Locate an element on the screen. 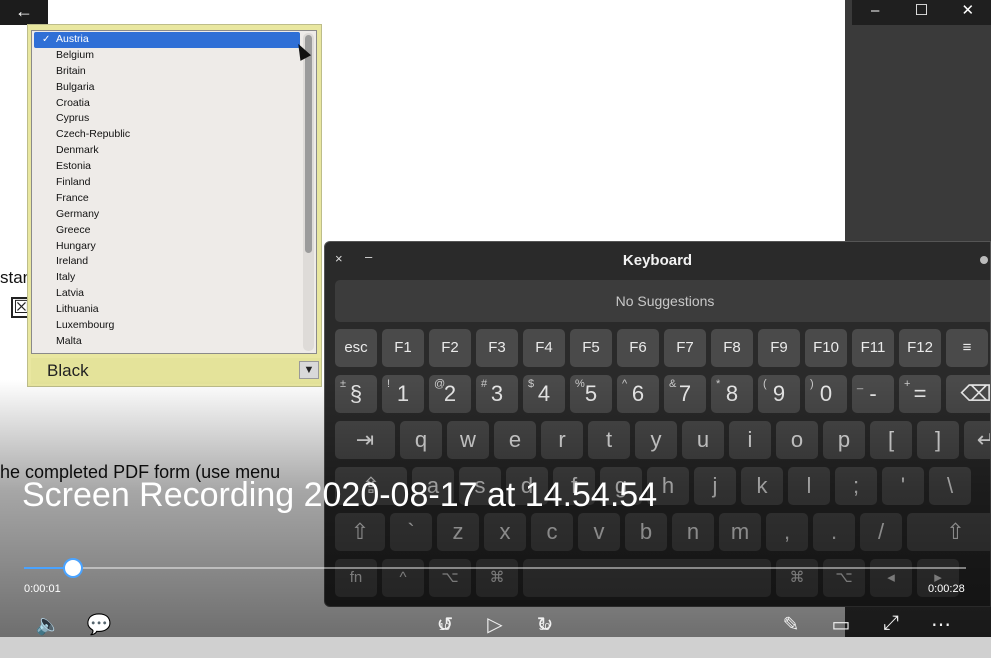 This screenshot has height=658, width=991. key: r is located at coordinates (562, 440).